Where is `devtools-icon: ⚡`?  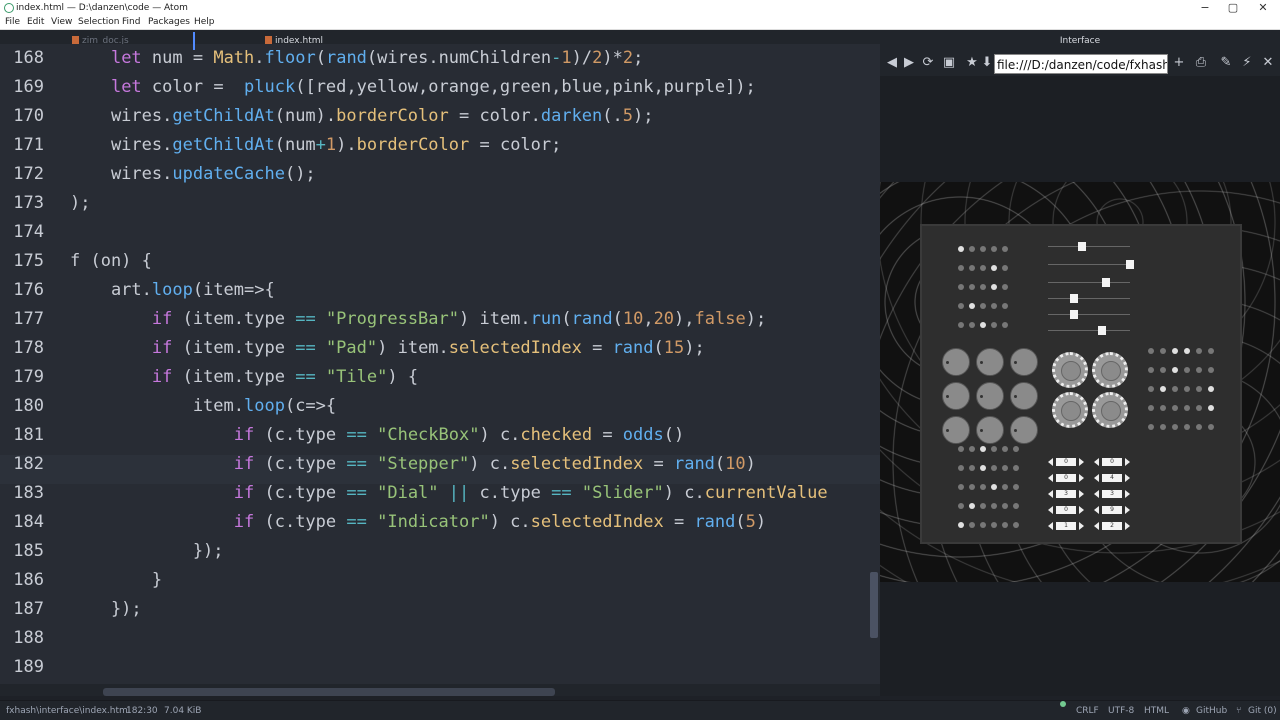 devtools-icon: ⚡ is located at coordinates (1247, 63).